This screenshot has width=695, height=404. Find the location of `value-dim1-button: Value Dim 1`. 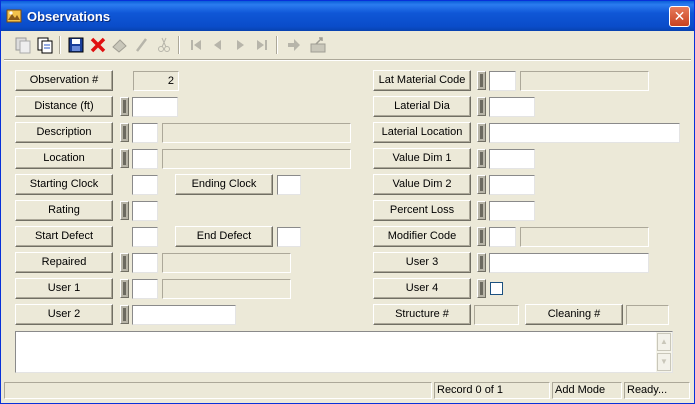

value-dim1-button: Value Dim 1 is located at coordinates (422, 158).